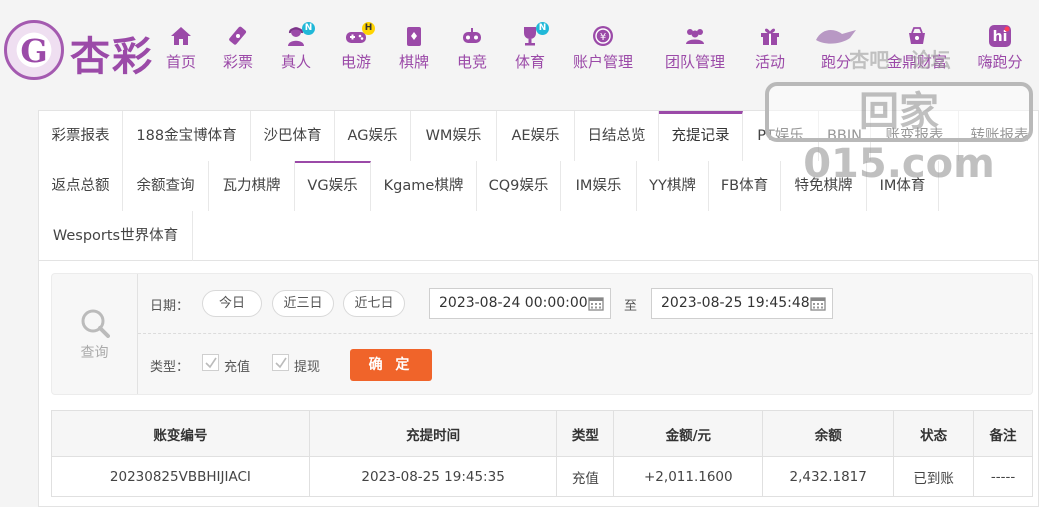 This screenshot has width=1039, height=507. I want to click on live-dealer-icon: N, so click(299, 35).